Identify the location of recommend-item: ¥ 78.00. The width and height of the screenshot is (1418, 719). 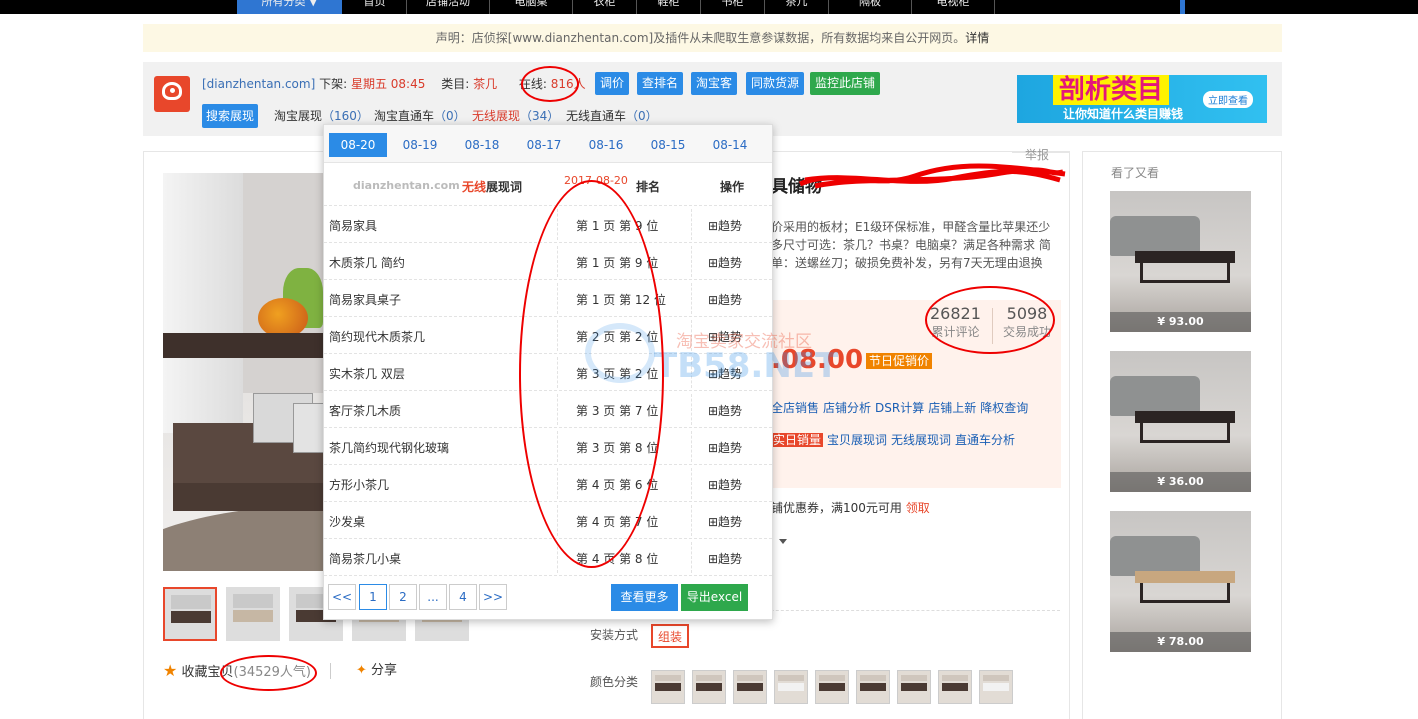
(1180, 581).